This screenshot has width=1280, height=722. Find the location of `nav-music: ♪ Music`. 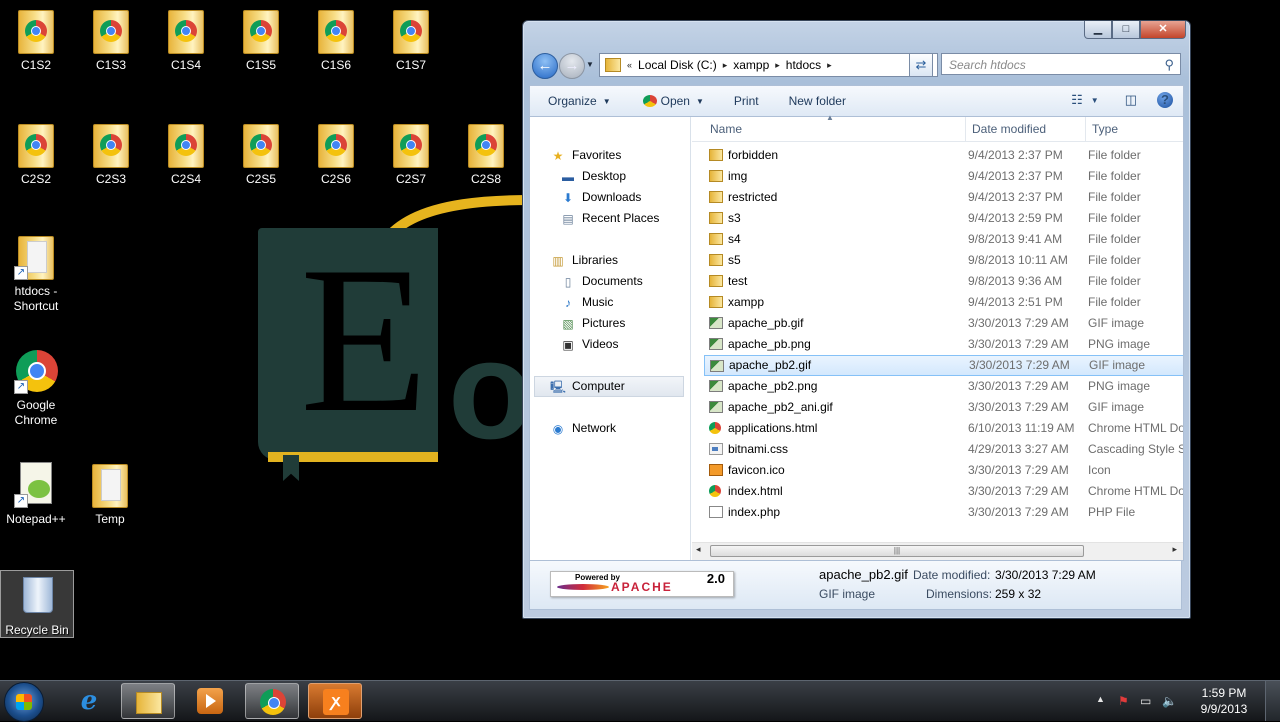

nav-music: ♪ Music is located at coordinates (586, 302).